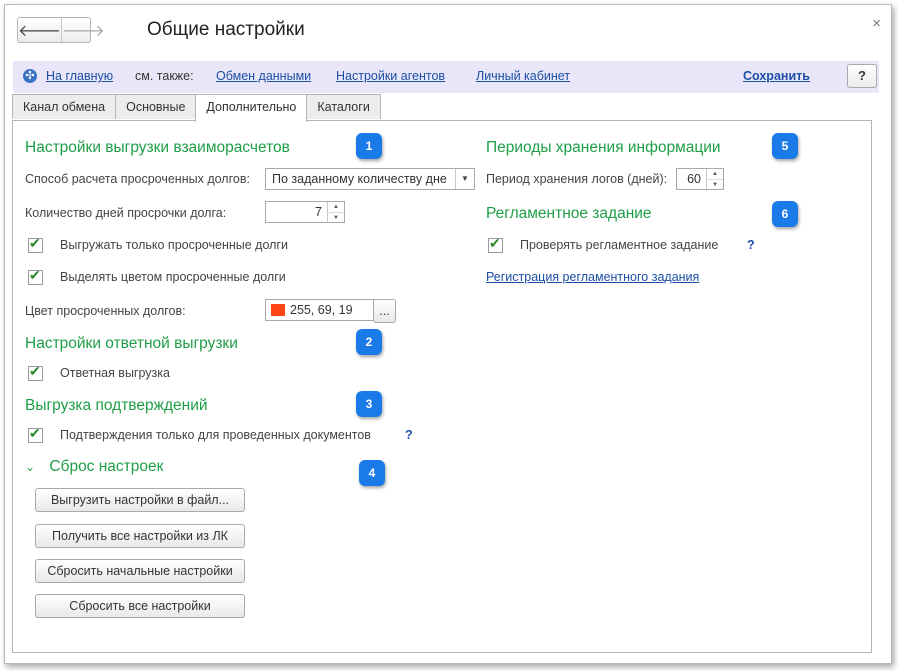 The image size is (899, 671). Describe the element at coordinates (785, 214) in the screenshot. I see `badge-6: 6` at that location.